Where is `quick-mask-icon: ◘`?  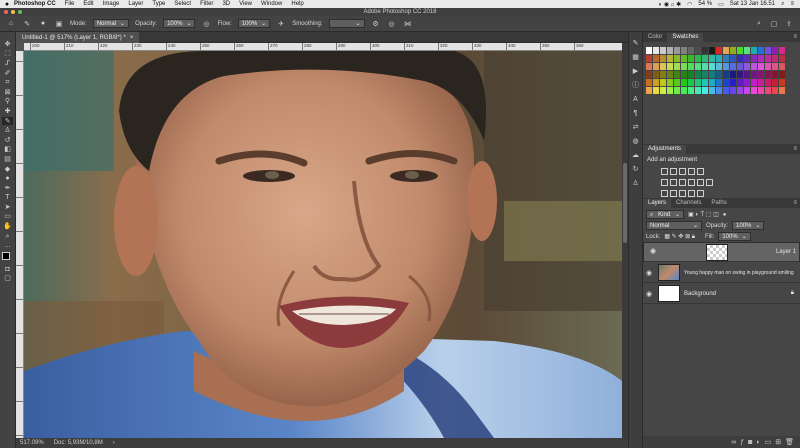 quick-mask-icon: ◘ is located at coordinates (7, 269).